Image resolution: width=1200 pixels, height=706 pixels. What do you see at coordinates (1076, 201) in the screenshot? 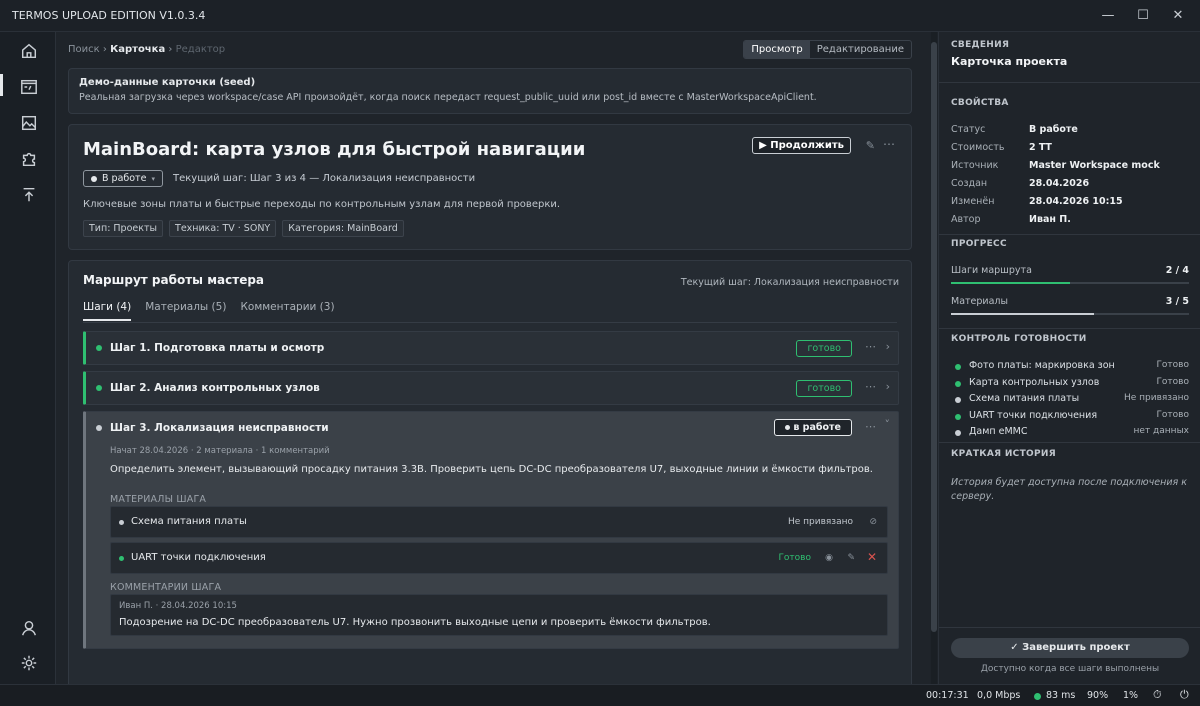
I see `property-value: 28.04.2026 10:15` at bounding box center [1076, 201].